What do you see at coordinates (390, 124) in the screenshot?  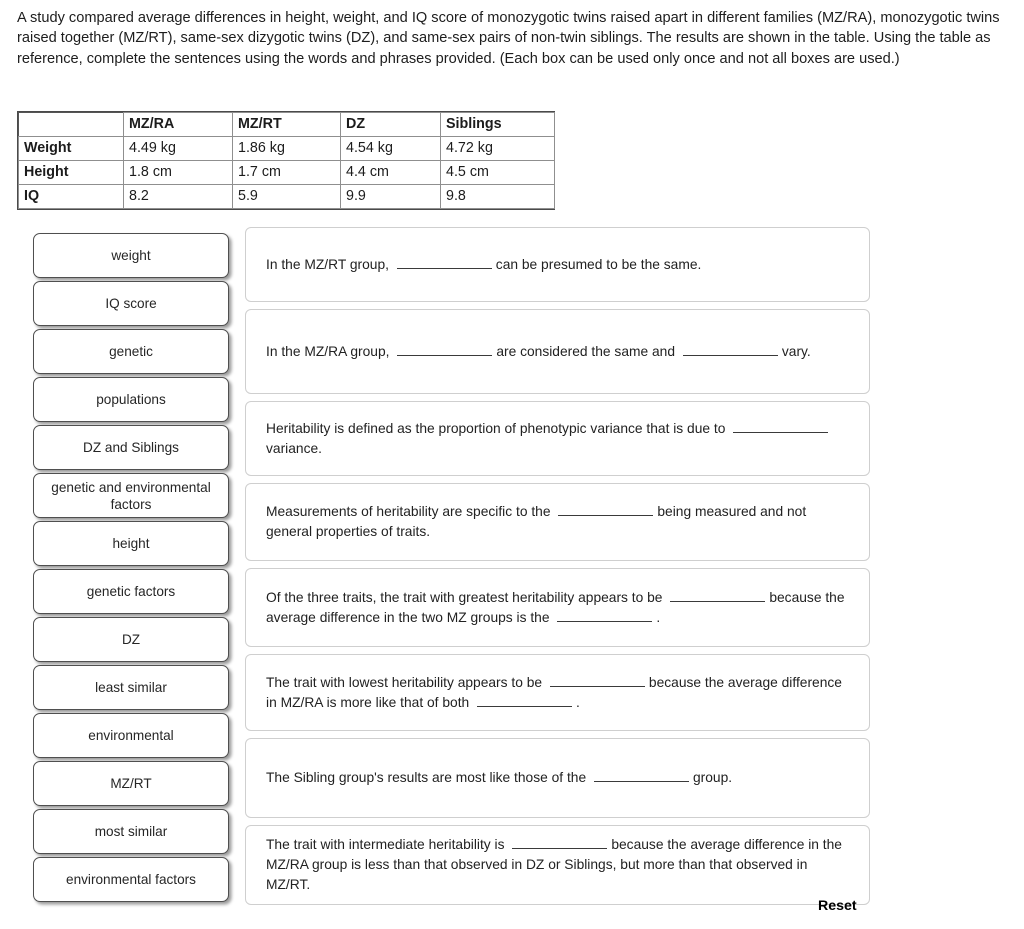 I see `table-col-header-dz: DZ` at bounding box center [390, 124].